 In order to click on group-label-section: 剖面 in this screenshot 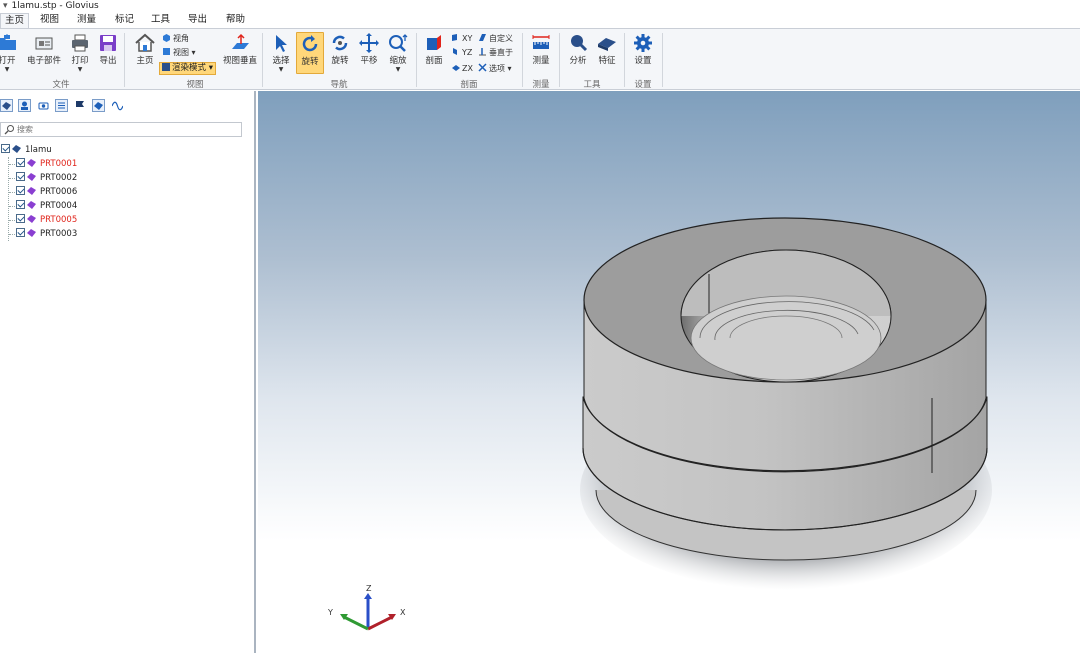, I will do `click(469, 85)`.